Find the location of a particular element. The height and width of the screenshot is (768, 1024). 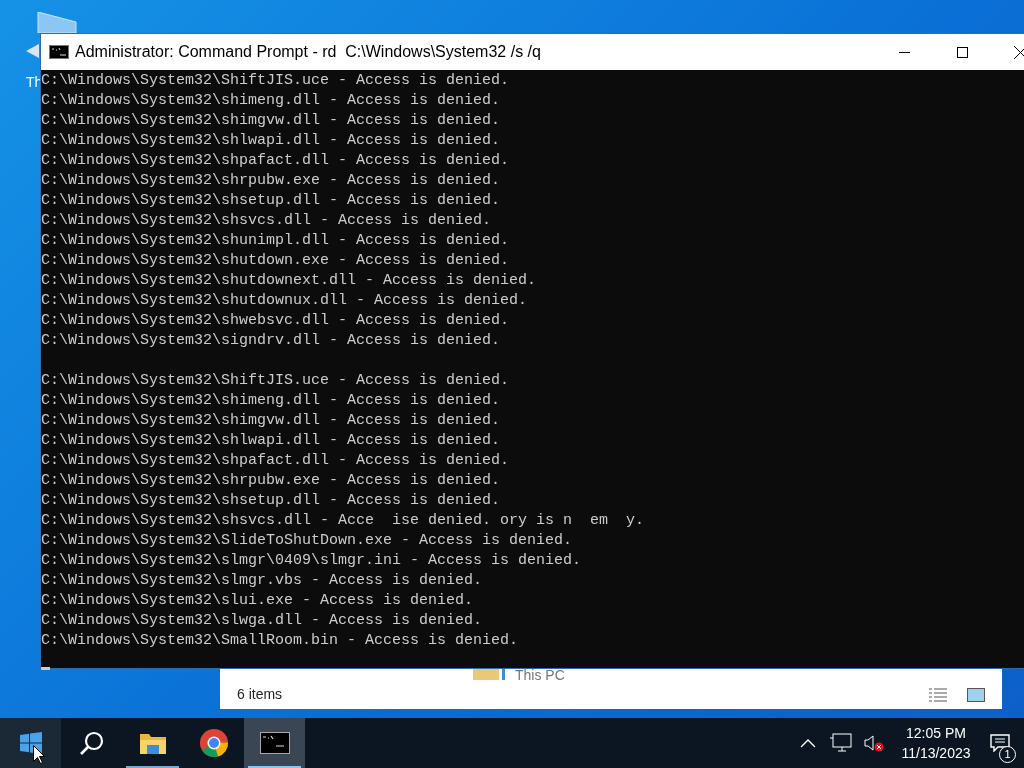

speaker-icon is located at coordinates (874, 743).